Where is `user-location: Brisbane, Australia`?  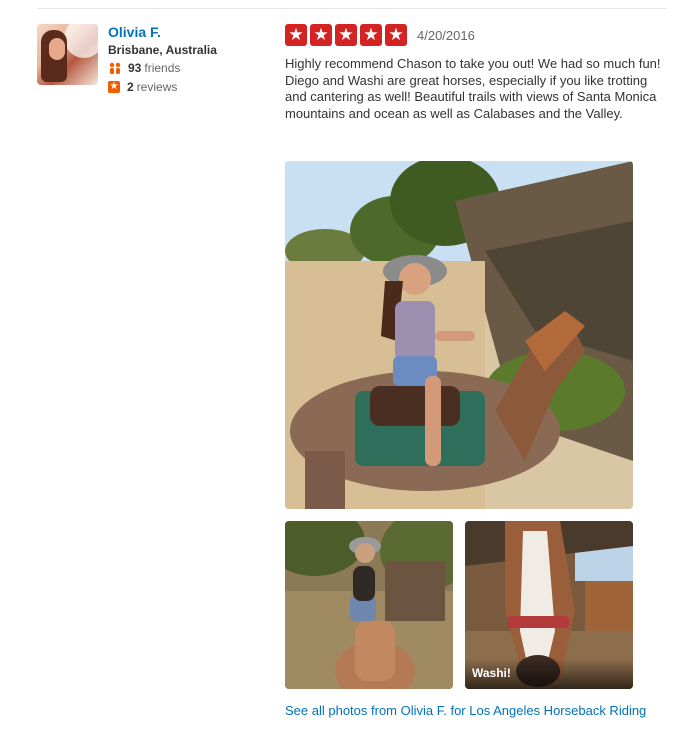 user-location: Brisbane, Australia is located at coordinates (162, 50).